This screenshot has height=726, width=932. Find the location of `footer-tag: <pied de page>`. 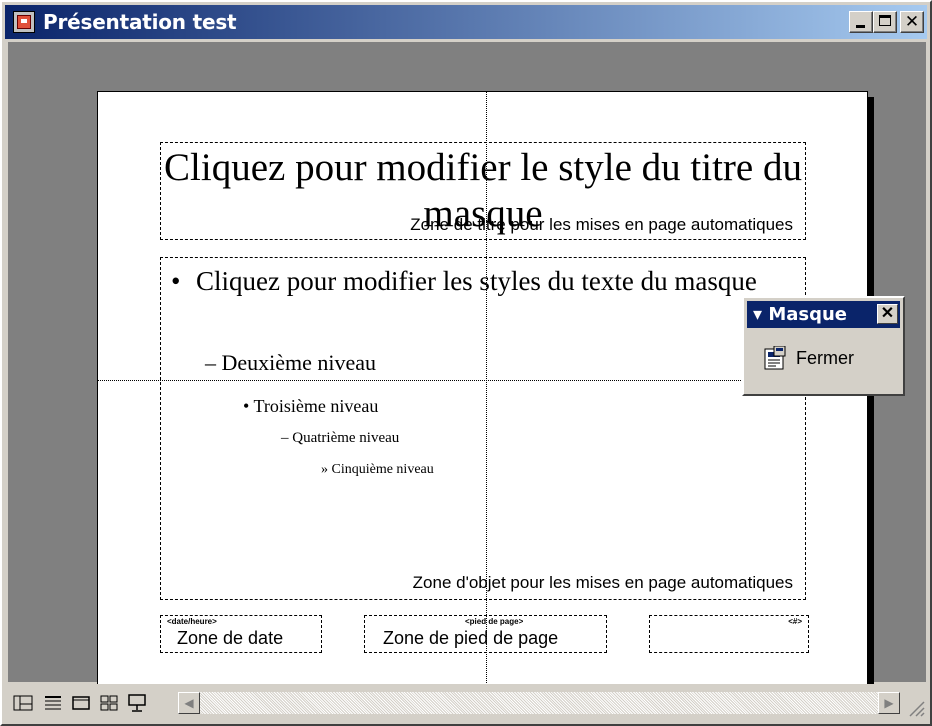

footer-tag: <pied de page> is located at coordinates (494, 621).